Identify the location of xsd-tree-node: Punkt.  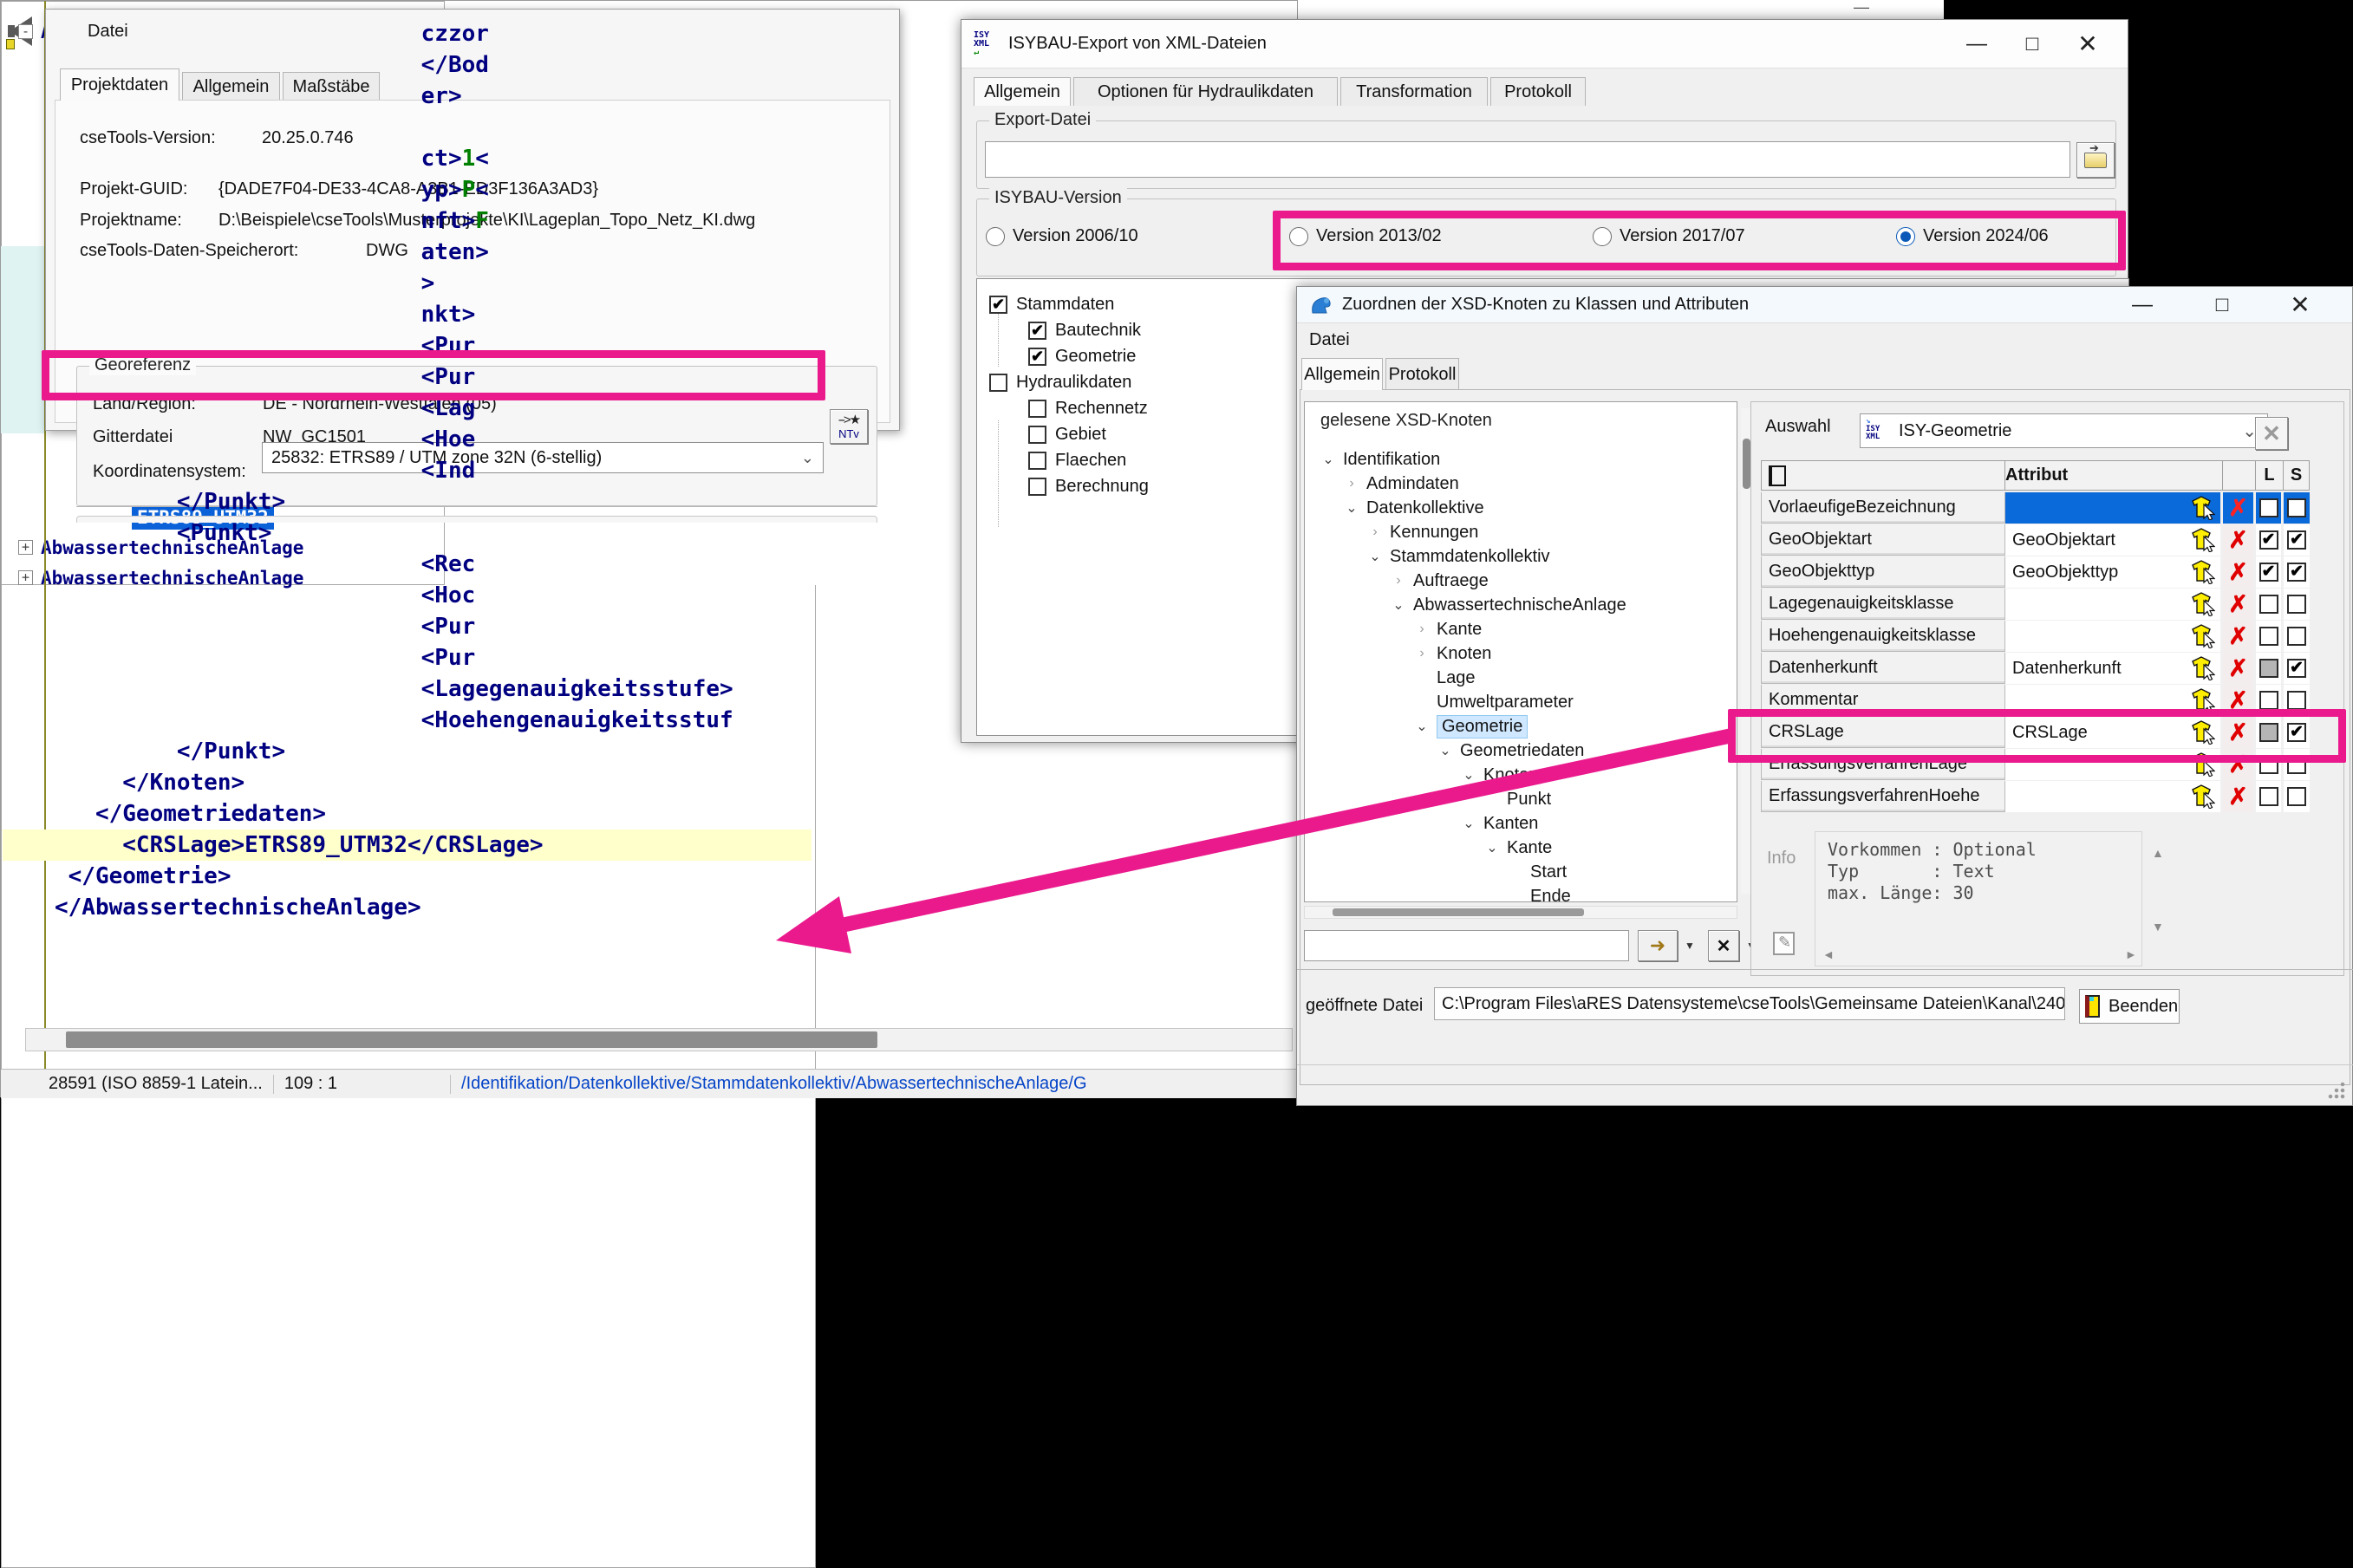
(1517, 799).